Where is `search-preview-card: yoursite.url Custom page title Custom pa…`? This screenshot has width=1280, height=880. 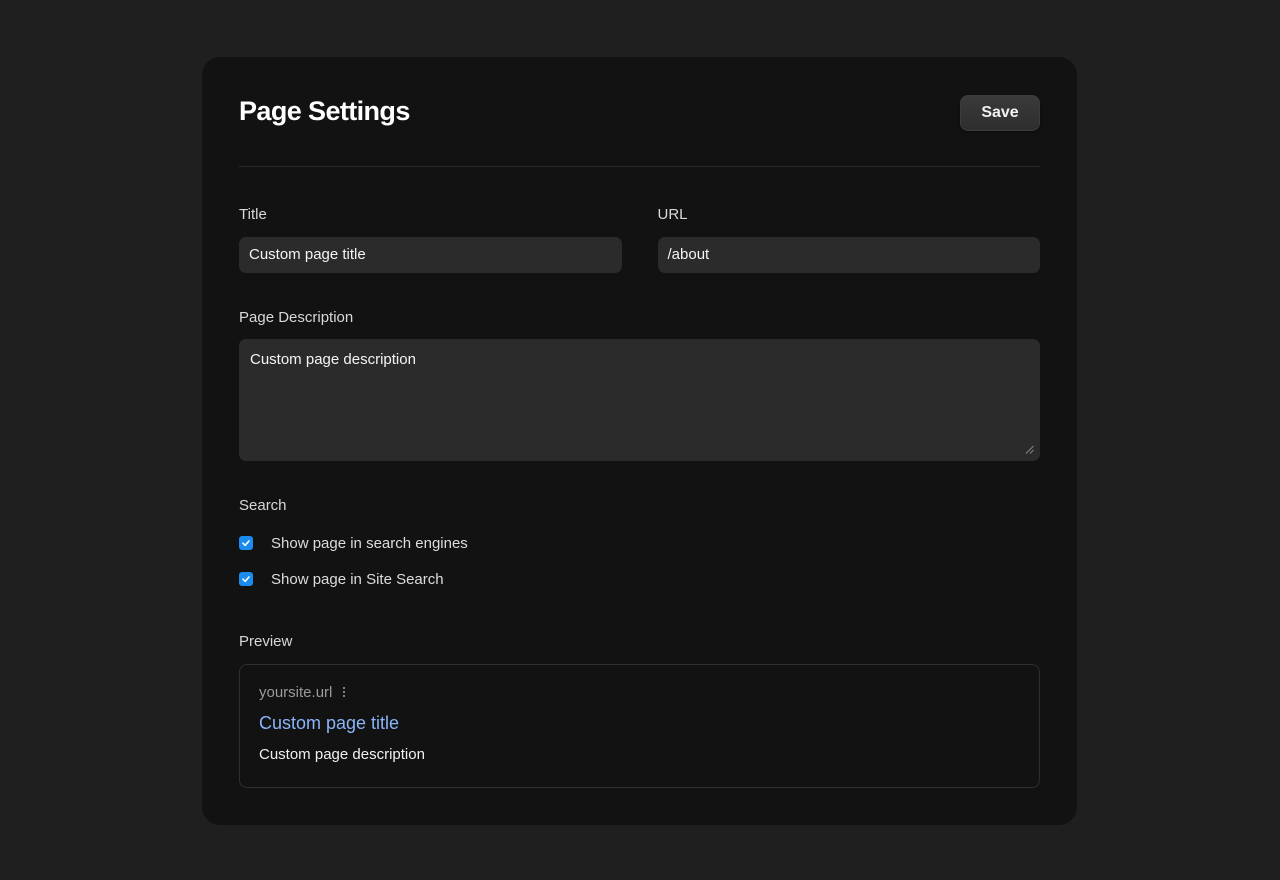
search-preview-card: yoursite.url Custom page title Custom pa… is located at coordinates (639, 726).